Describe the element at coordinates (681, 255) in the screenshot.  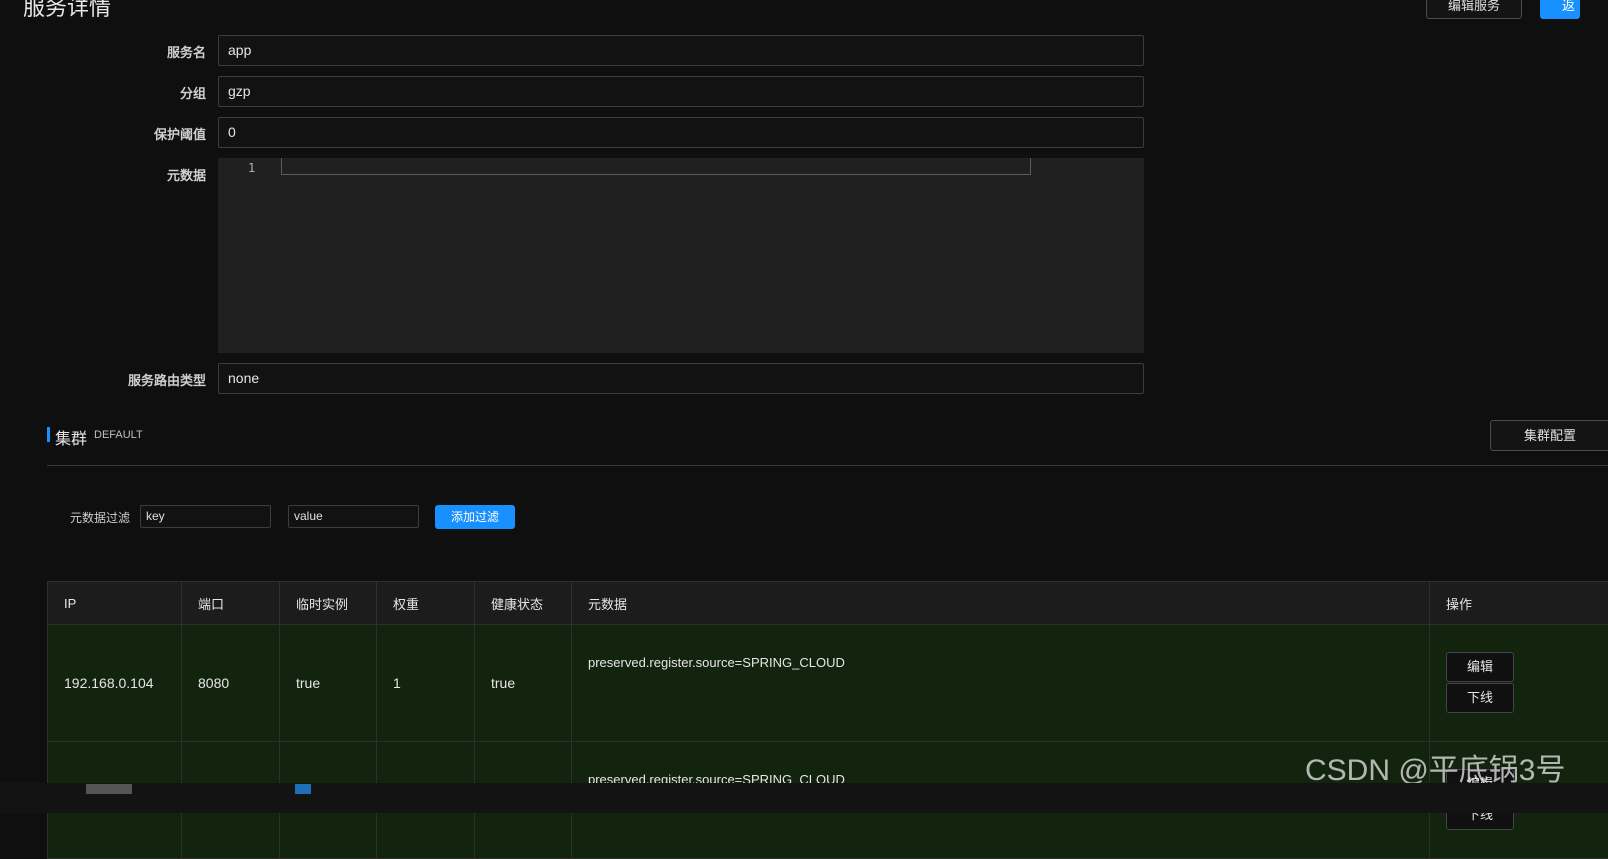
I see `metadata-editor: 1` at that location.